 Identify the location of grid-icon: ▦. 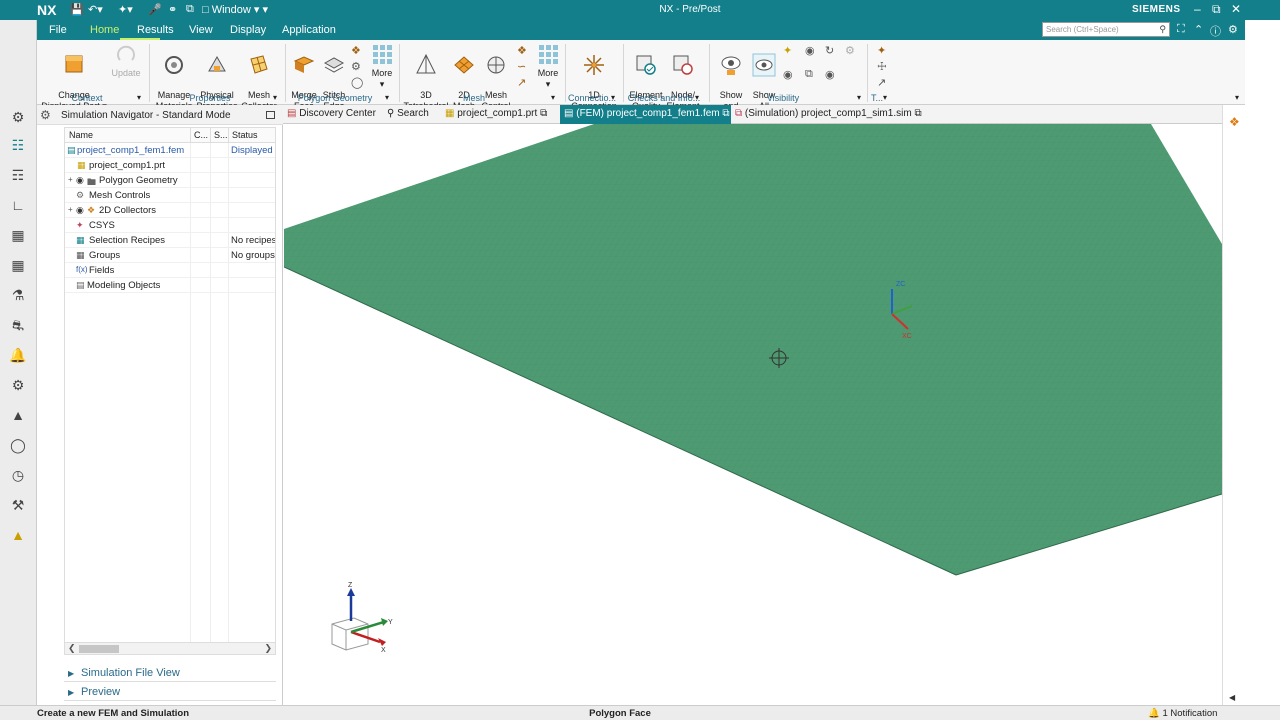
(18, 265).